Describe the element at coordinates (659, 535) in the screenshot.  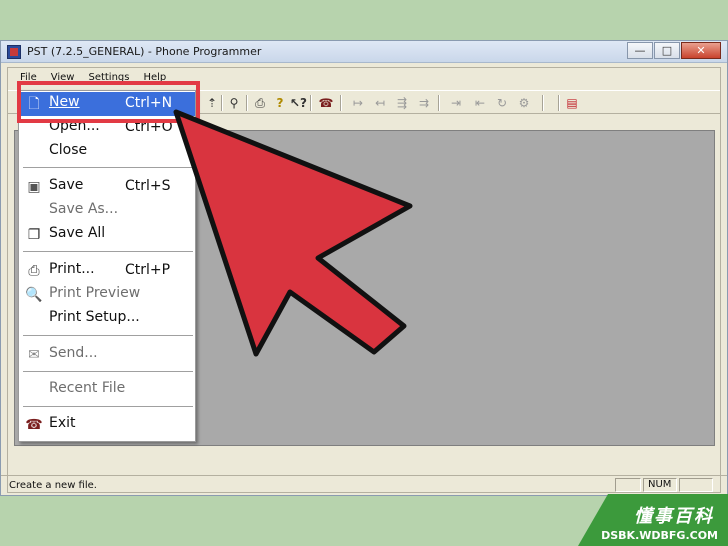
I see `watermark-url: DSBK.WDBFG.COM` at that location.